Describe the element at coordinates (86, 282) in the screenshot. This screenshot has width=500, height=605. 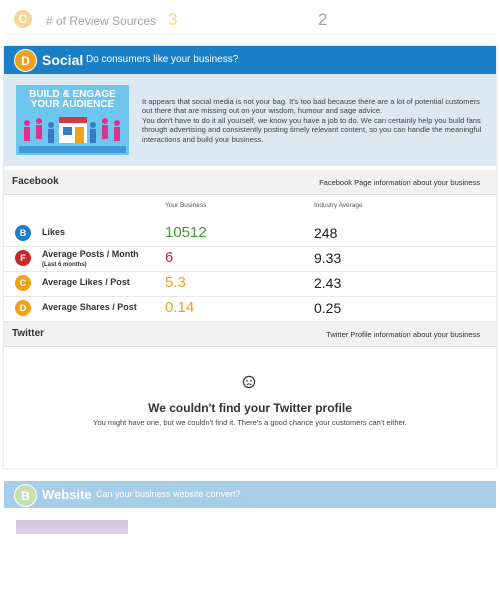
I see `metric-label: Average Likes / Post` at that location.